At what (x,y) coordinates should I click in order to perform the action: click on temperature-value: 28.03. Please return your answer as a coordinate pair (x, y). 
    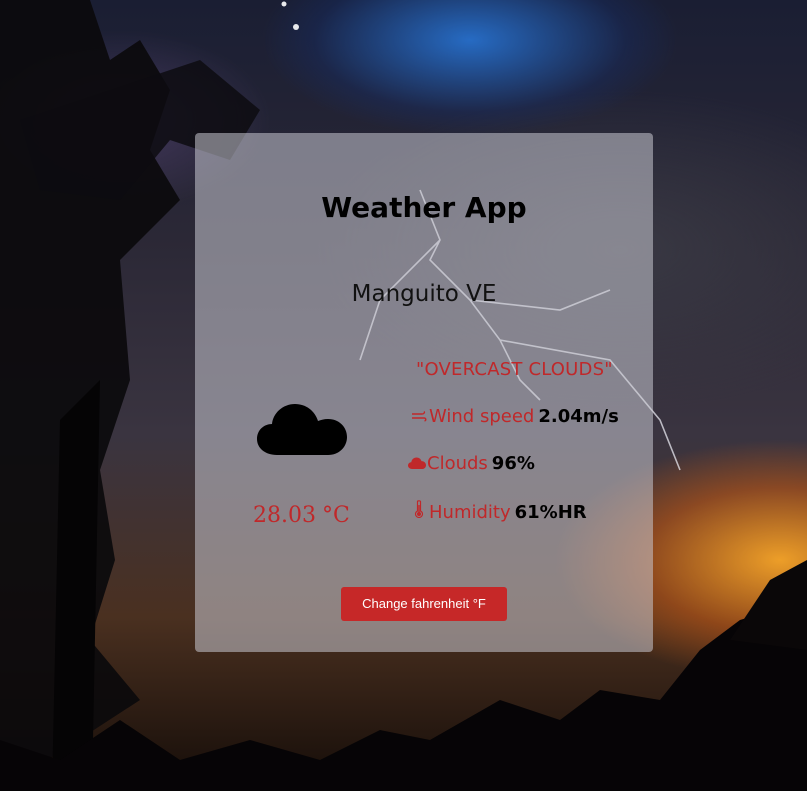
    Looking at the image, I should click on (284, 515).